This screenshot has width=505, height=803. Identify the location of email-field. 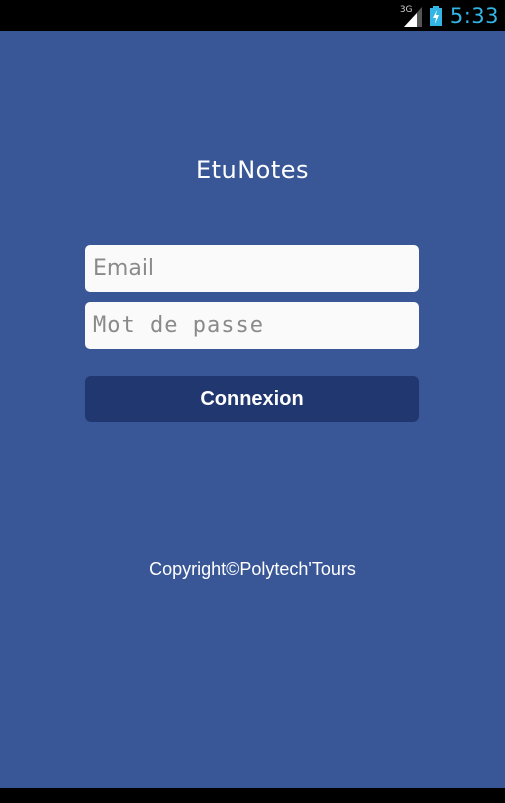
(252, 268).